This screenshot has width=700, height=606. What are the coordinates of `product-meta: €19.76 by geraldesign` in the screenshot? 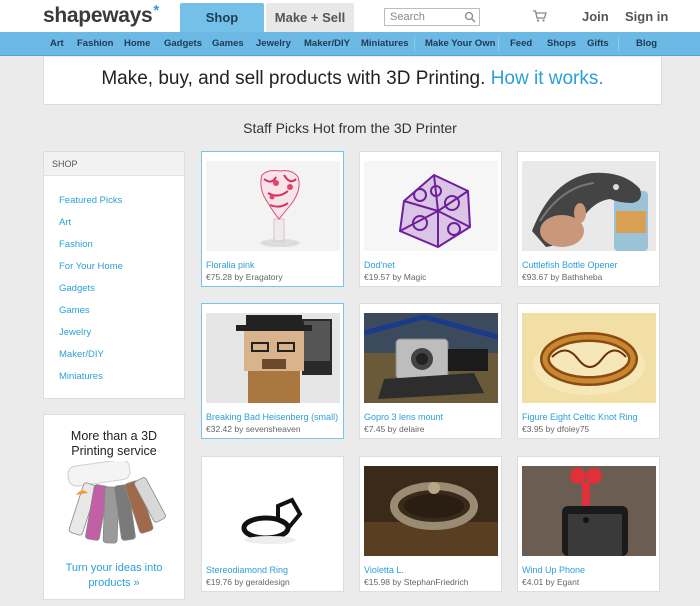 It's located at (273, 582).